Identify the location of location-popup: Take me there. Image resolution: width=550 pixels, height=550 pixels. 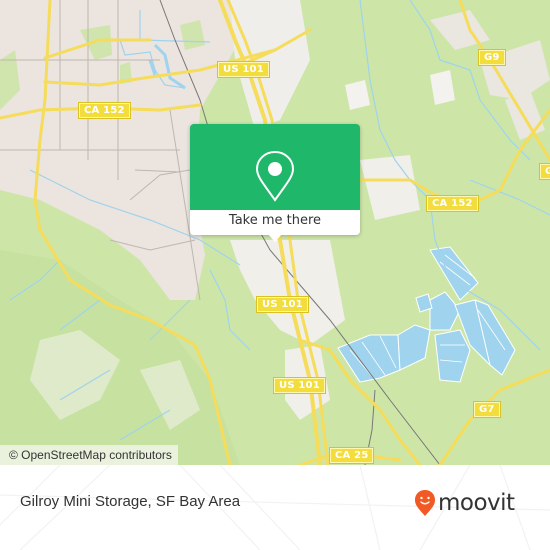
(275, 183).